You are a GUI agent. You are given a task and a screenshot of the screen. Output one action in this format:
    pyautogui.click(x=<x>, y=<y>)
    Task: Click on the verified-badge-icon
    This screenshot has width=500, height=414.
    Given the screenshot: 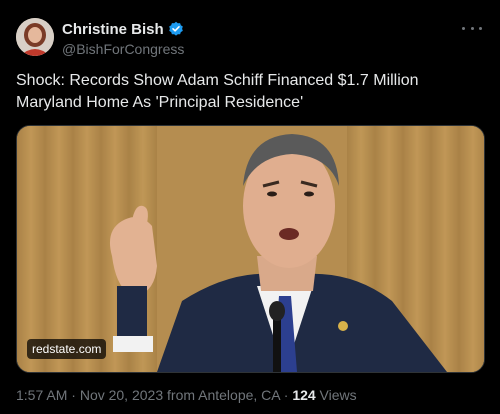 What is the action you would take?
    pyautogui.click(x=176, y=29)
    